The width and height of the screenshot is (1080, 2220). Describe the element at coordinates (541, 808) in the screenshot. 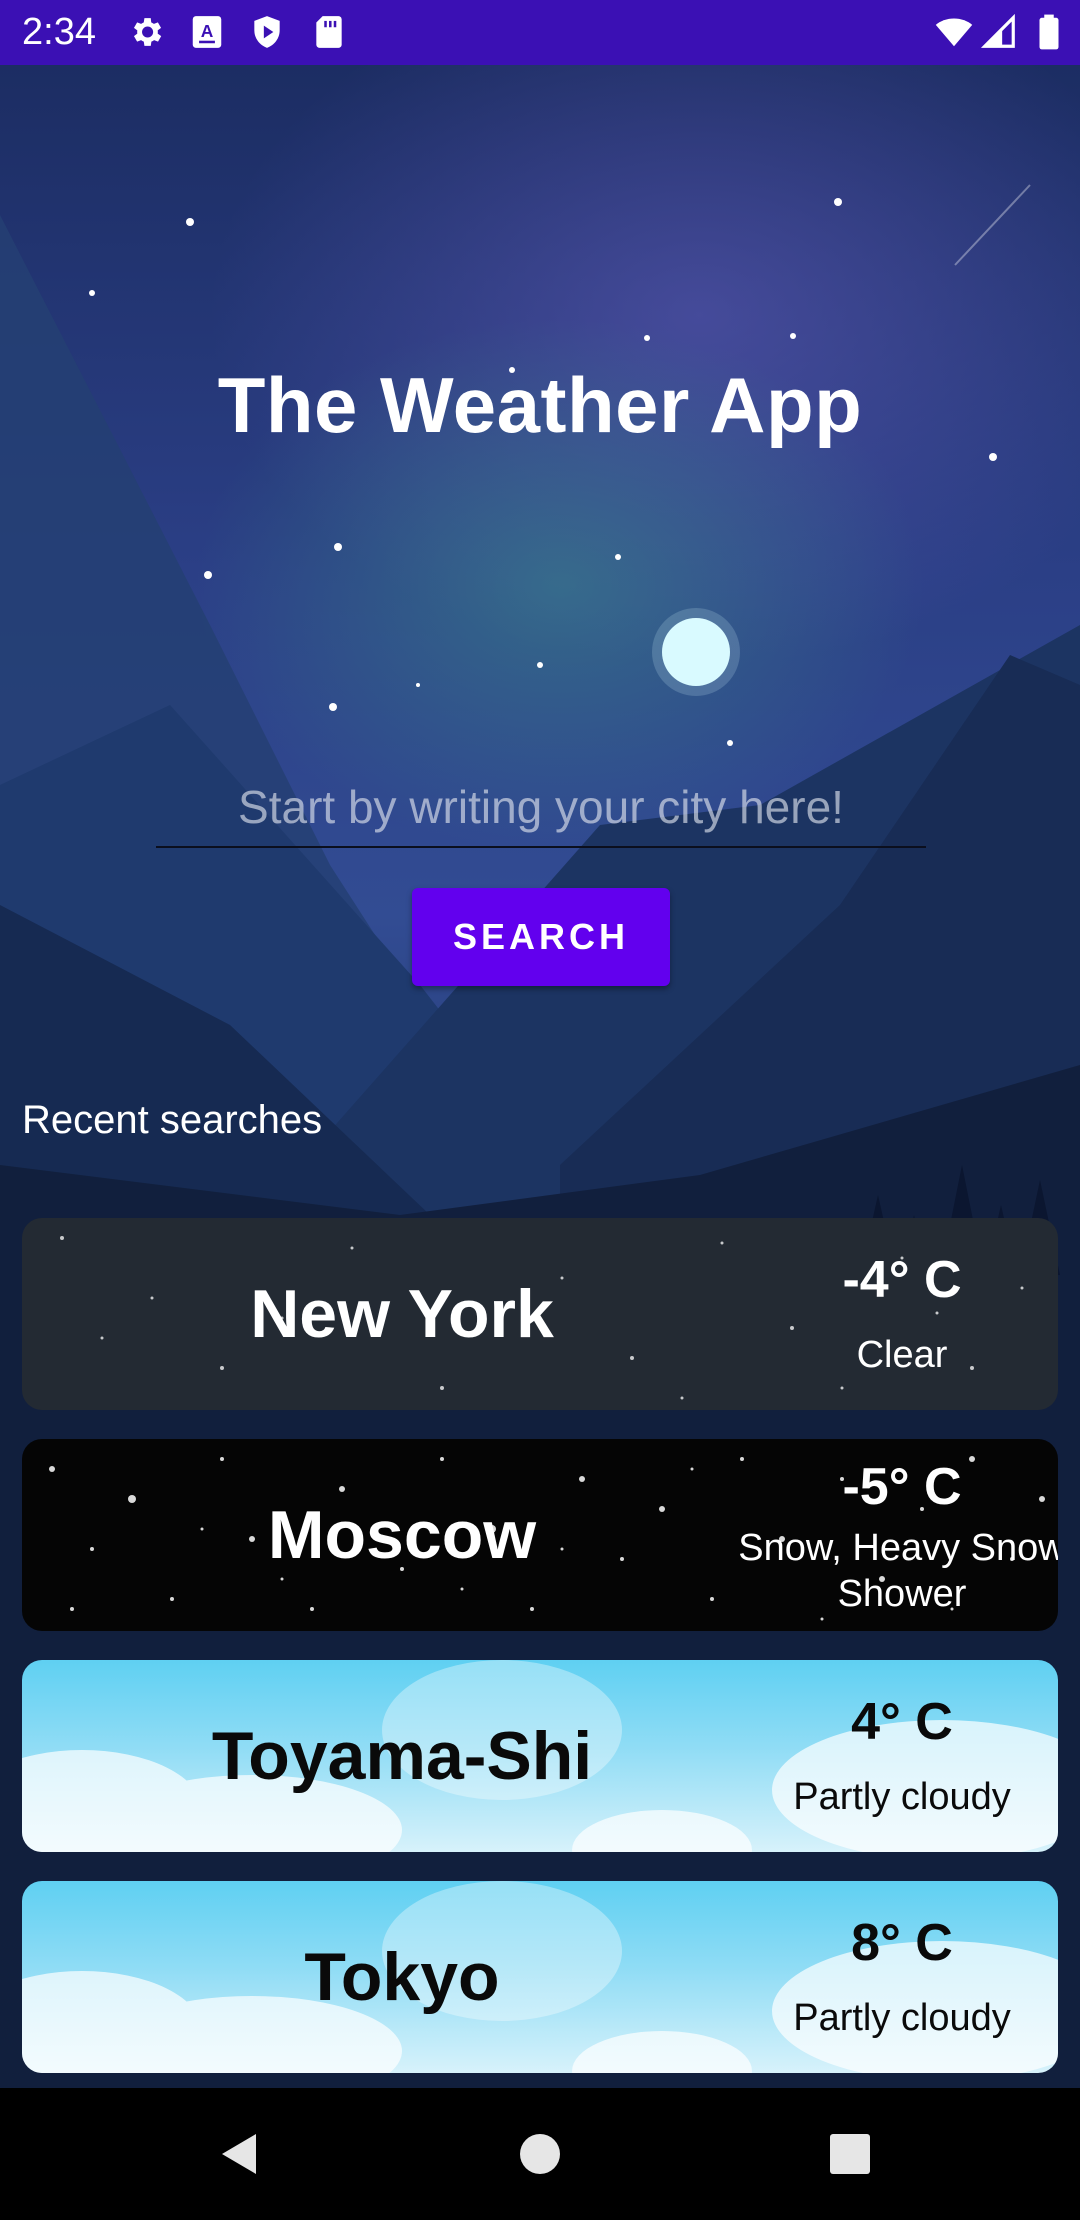

I see `city-search-input` at that location.